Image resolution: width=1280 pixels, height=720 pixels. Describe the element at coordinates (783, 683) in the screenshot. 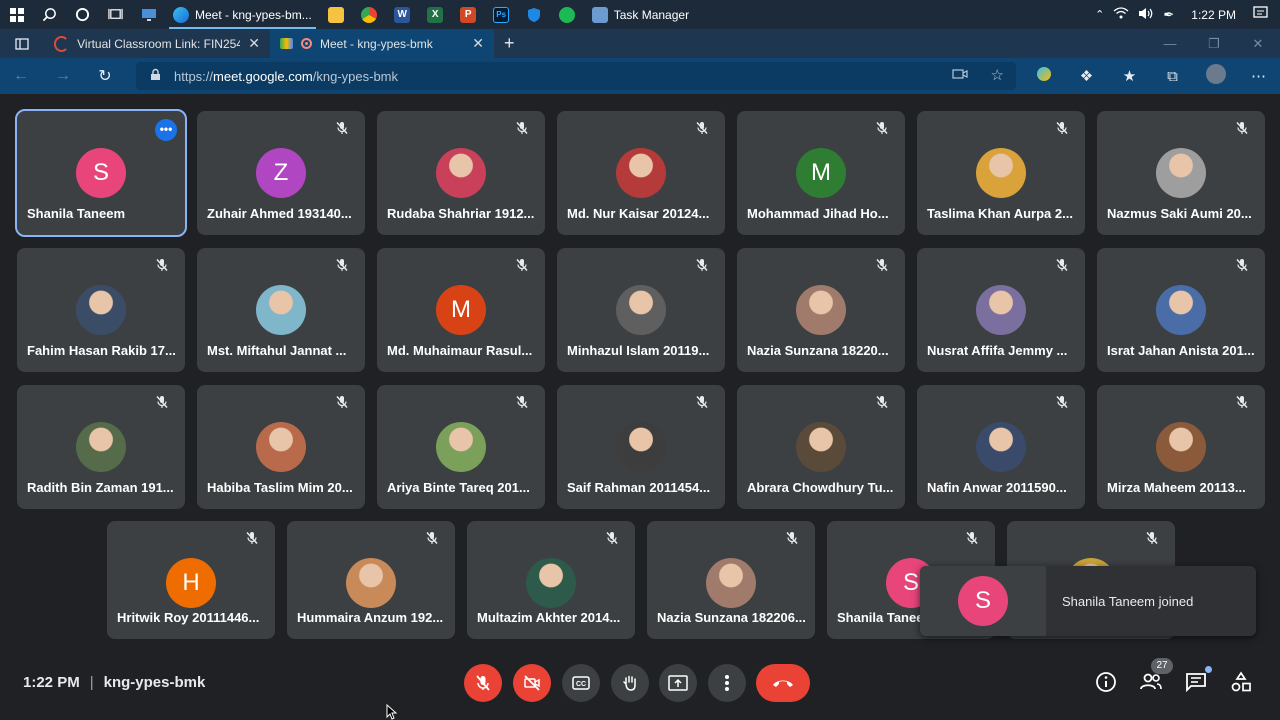

I see `leave-call-button` at that location.